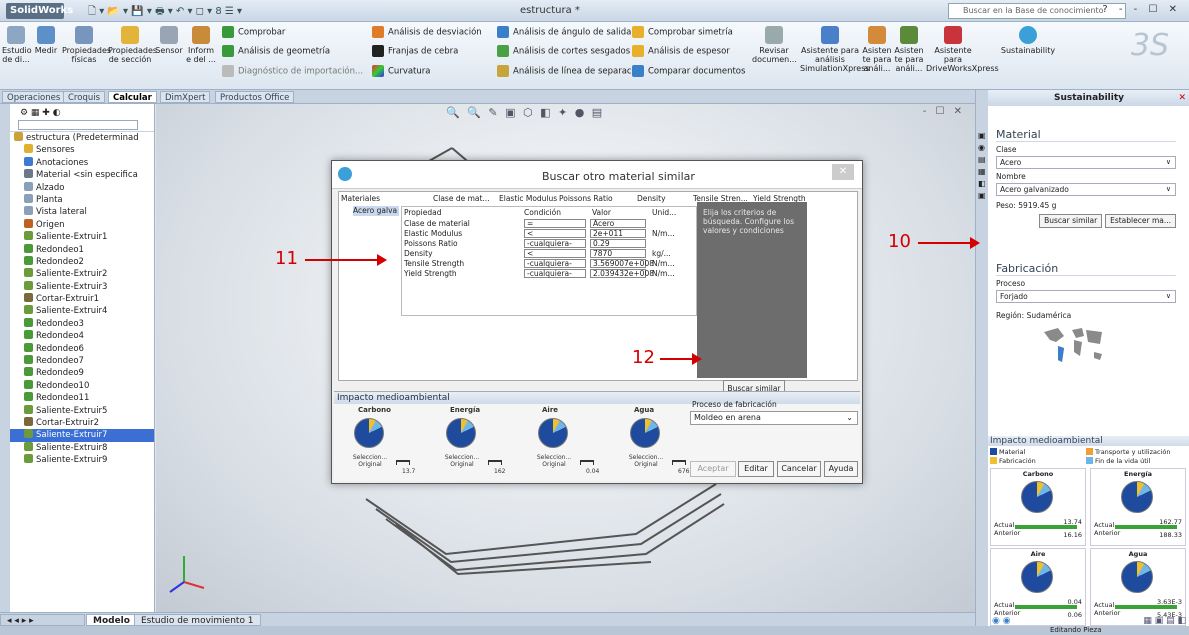 The image size is (1189, 635). What do you see at coordinates (132, 45) in the screenshot?
I see `section-properties-button: Propiedades de sección` at bounding box center [132, 45].